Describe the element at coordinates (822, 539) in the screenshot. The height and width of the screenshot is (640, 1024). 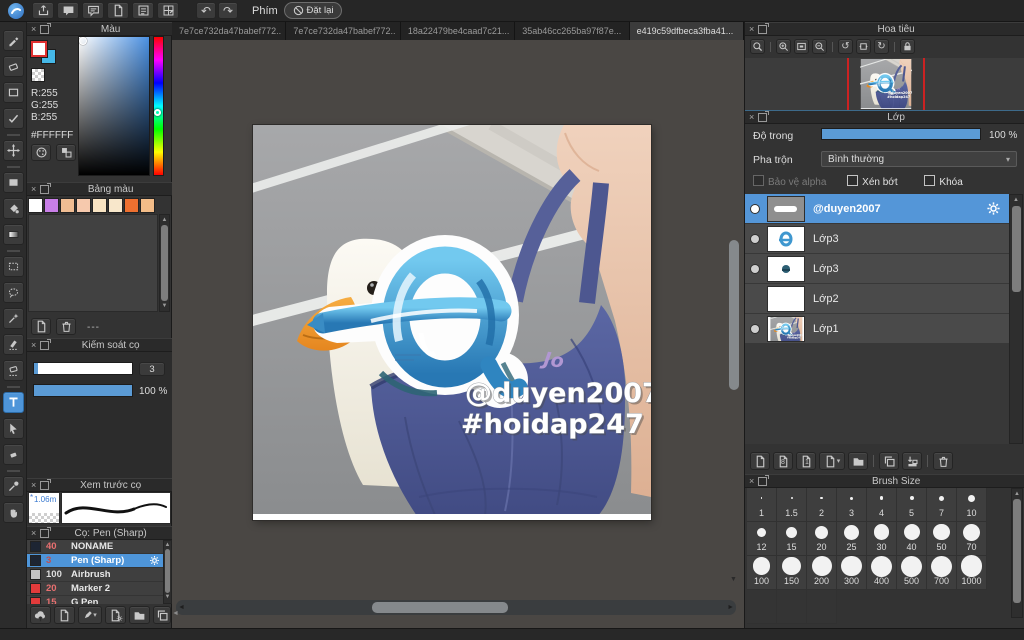
I see `brush-size-cell: 20` at that location.